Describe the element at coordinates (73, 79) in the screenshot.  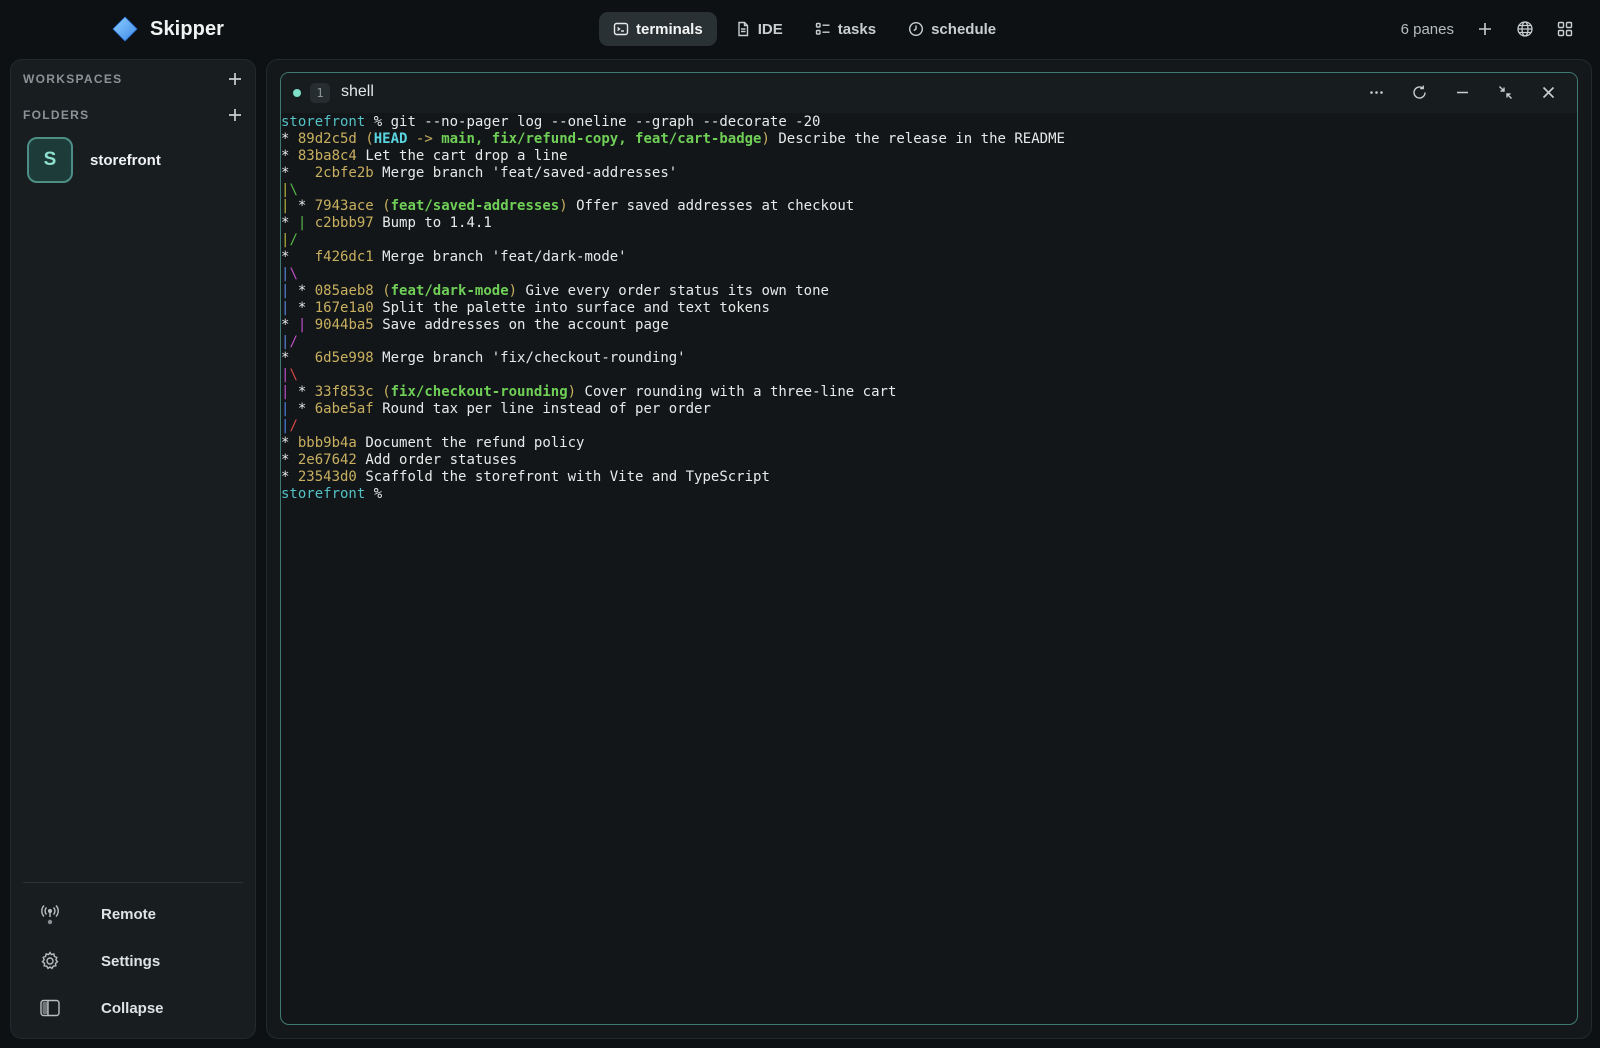
I see `workspaces-label: WORKSPACES` at that location.